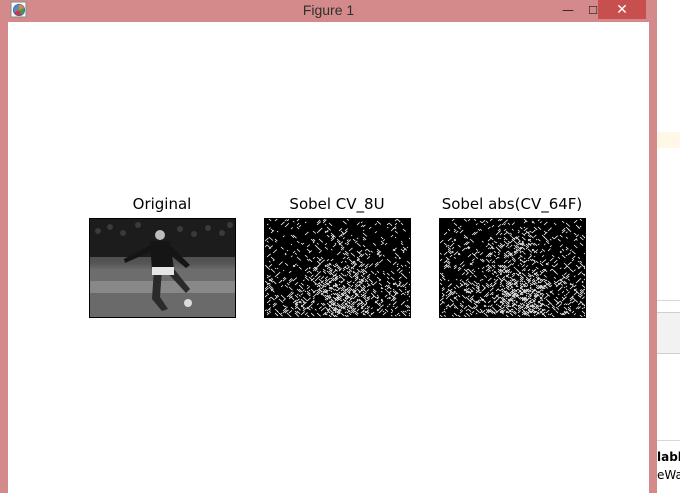 This screenshot has height=493, width=680. What do you see at coordinates (668, 475) in the screenshot?
I see `background-text-2: eWa` at bounding box center [668, 475].